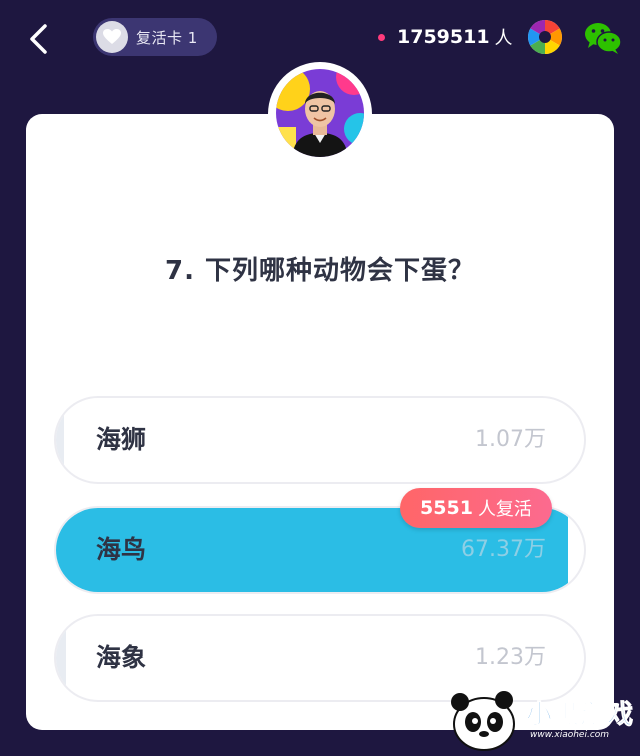 This screenshot has height=756, width=640. I want to click on online-count: 1759511 人, so click(445, 37).